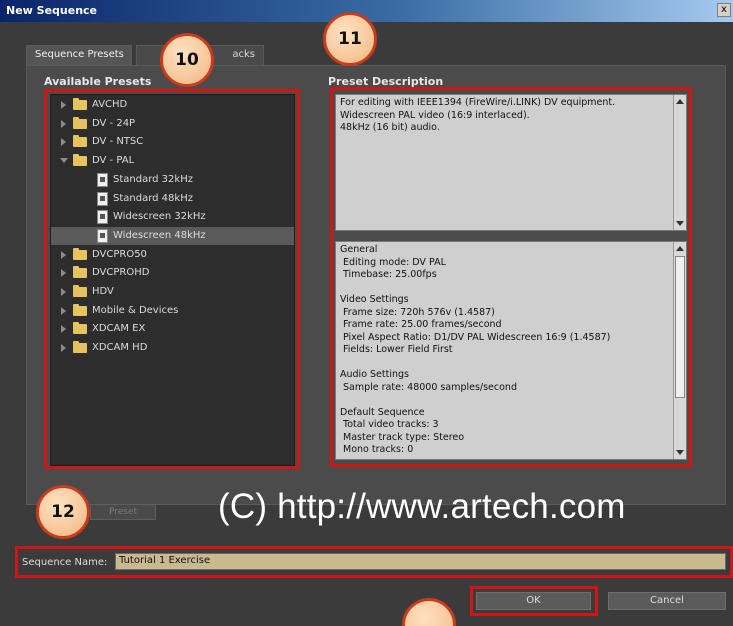 The height and width of the screenshot is (626, 733). Describe the element at coordinates (187, 60) in the screenshot. I see `callout-badge-10: 10` at that location.